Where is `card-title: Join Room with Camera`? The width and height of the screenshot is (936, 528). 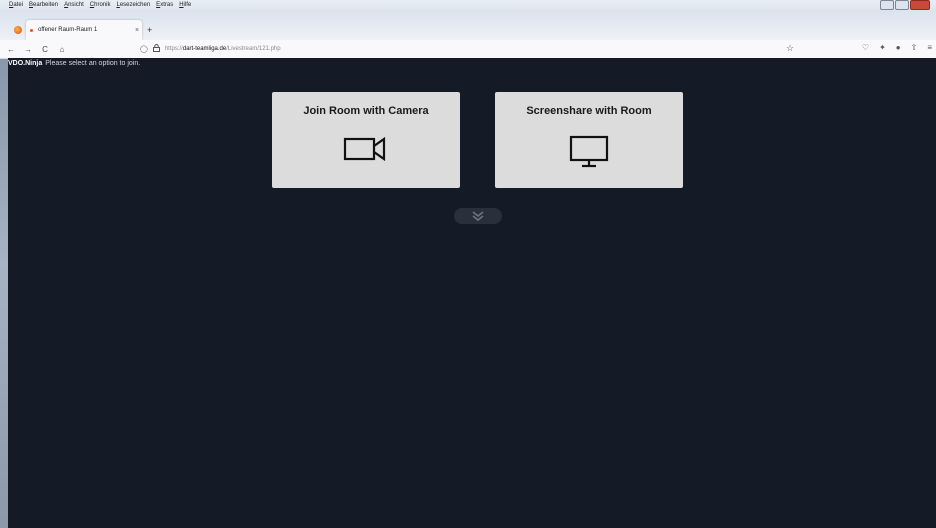 card-title: Join Room with Camera is located at coordinates (366, 111).